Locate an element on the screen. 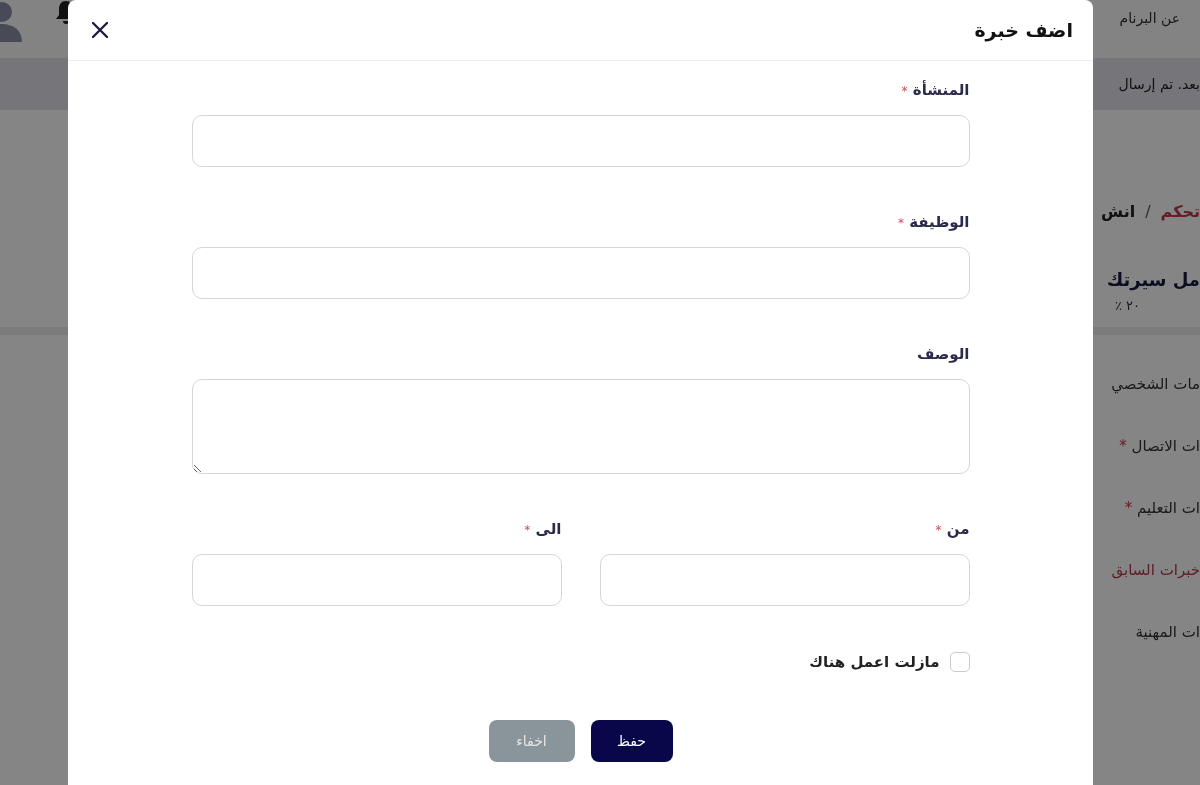 This screenshot has width=1200, height=785. save-button: حفظ is located at coordinates (631, 741).